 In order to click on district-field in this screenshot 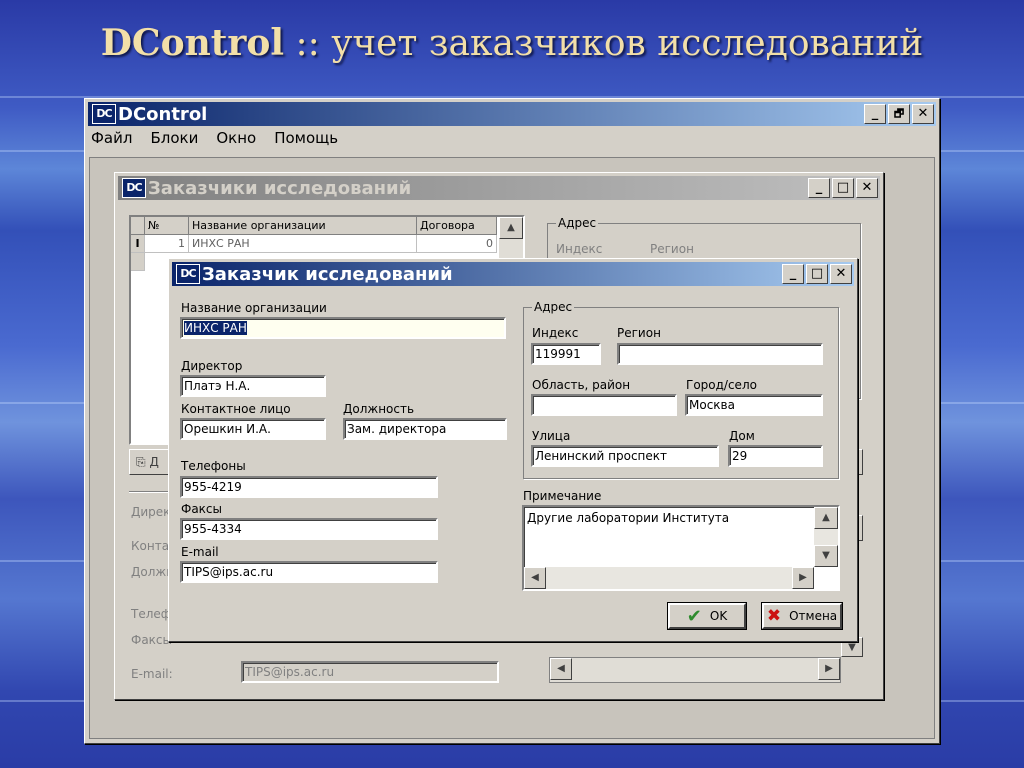, I will do `click(604, 405)`.